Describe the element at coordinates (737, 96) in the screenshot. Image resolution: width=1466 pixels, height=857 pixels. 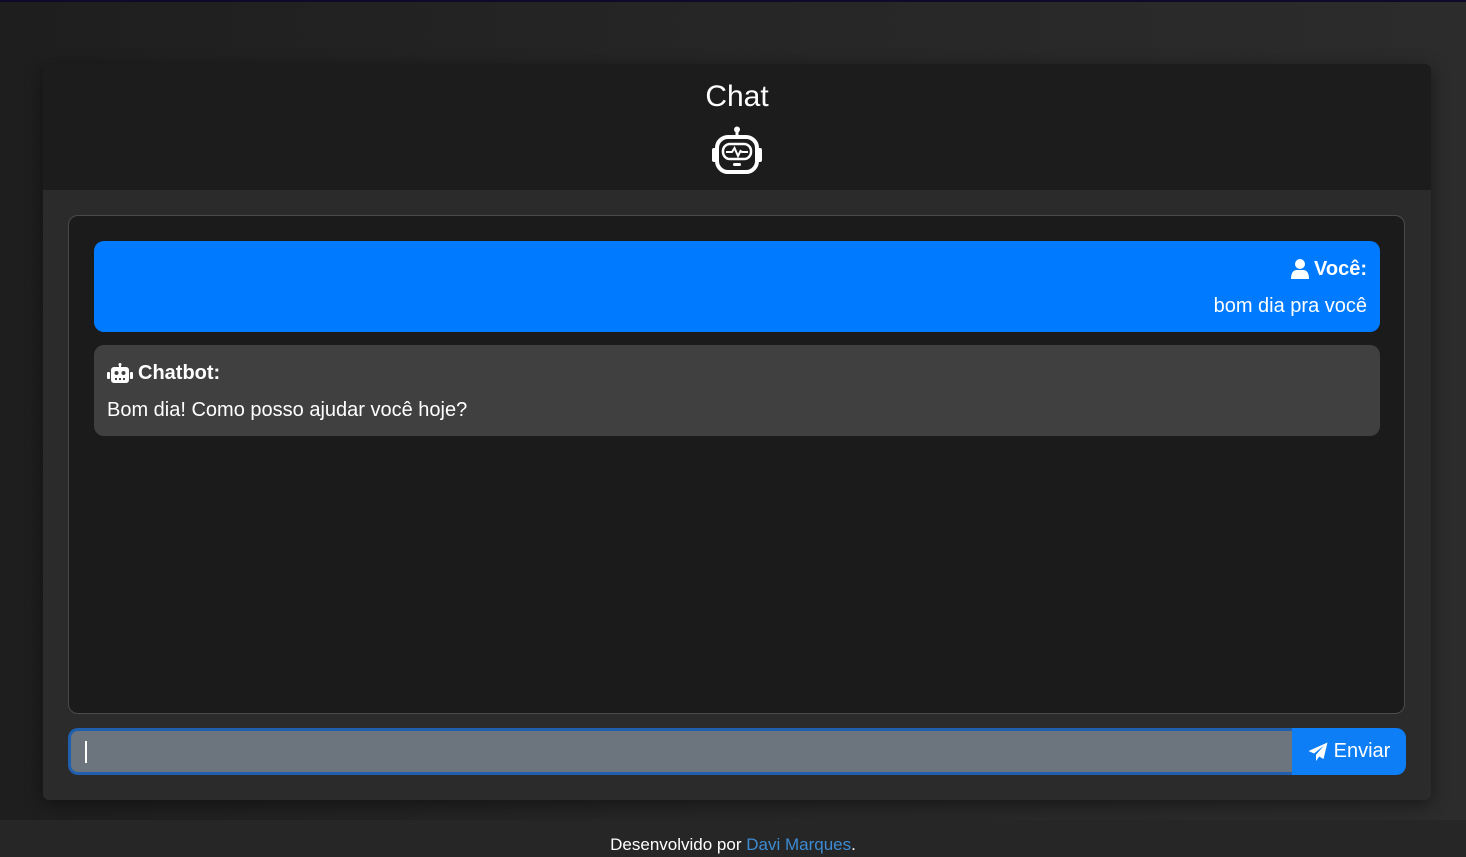
I see `page-title: Chat` at that location.